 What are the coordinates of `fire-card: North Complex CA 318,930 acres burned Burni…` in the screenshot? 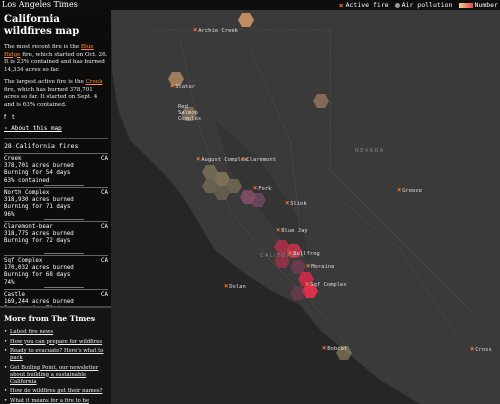 It's located at (56, 204).